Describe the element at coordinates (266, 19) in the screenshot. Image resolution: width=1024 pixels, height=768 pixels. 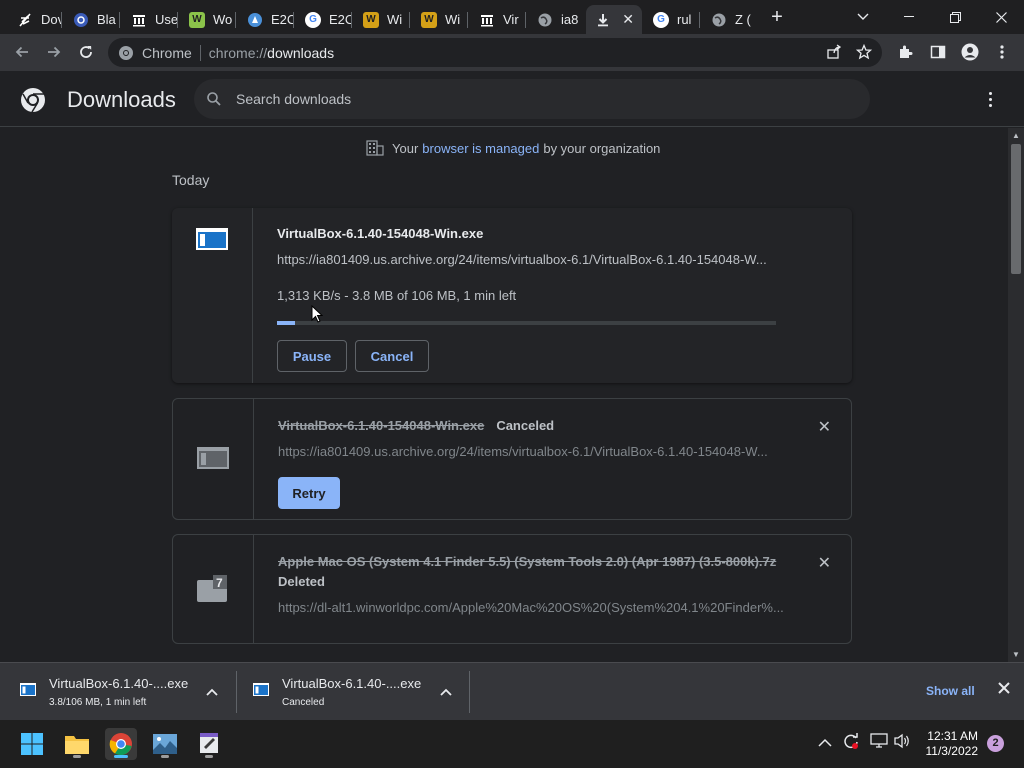
I see `tab-e2c-1: E2C` at that location.